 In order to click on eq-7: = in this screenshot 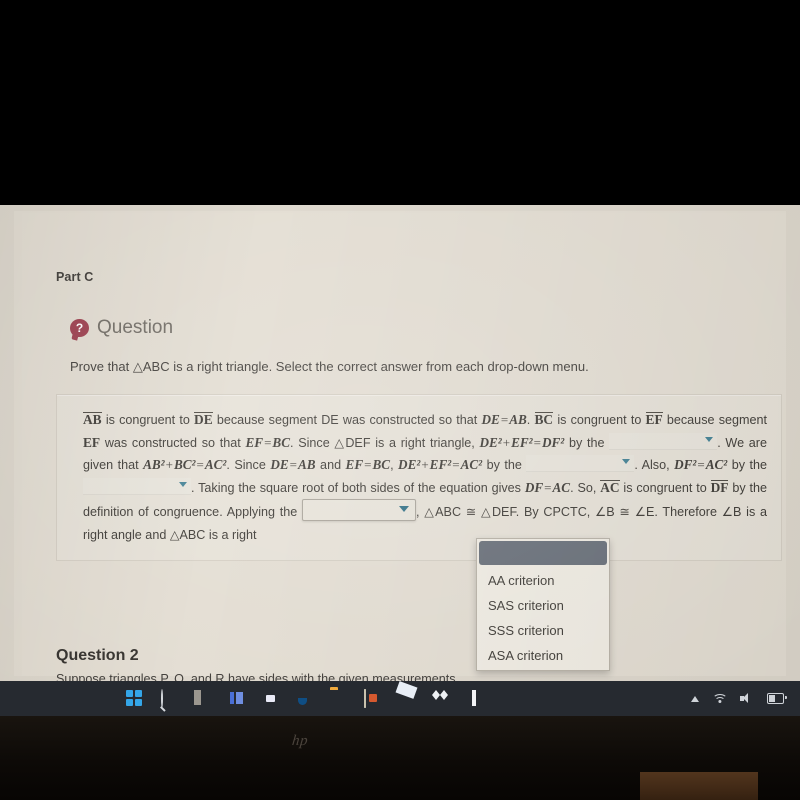, I will do `click(456, 464)`.